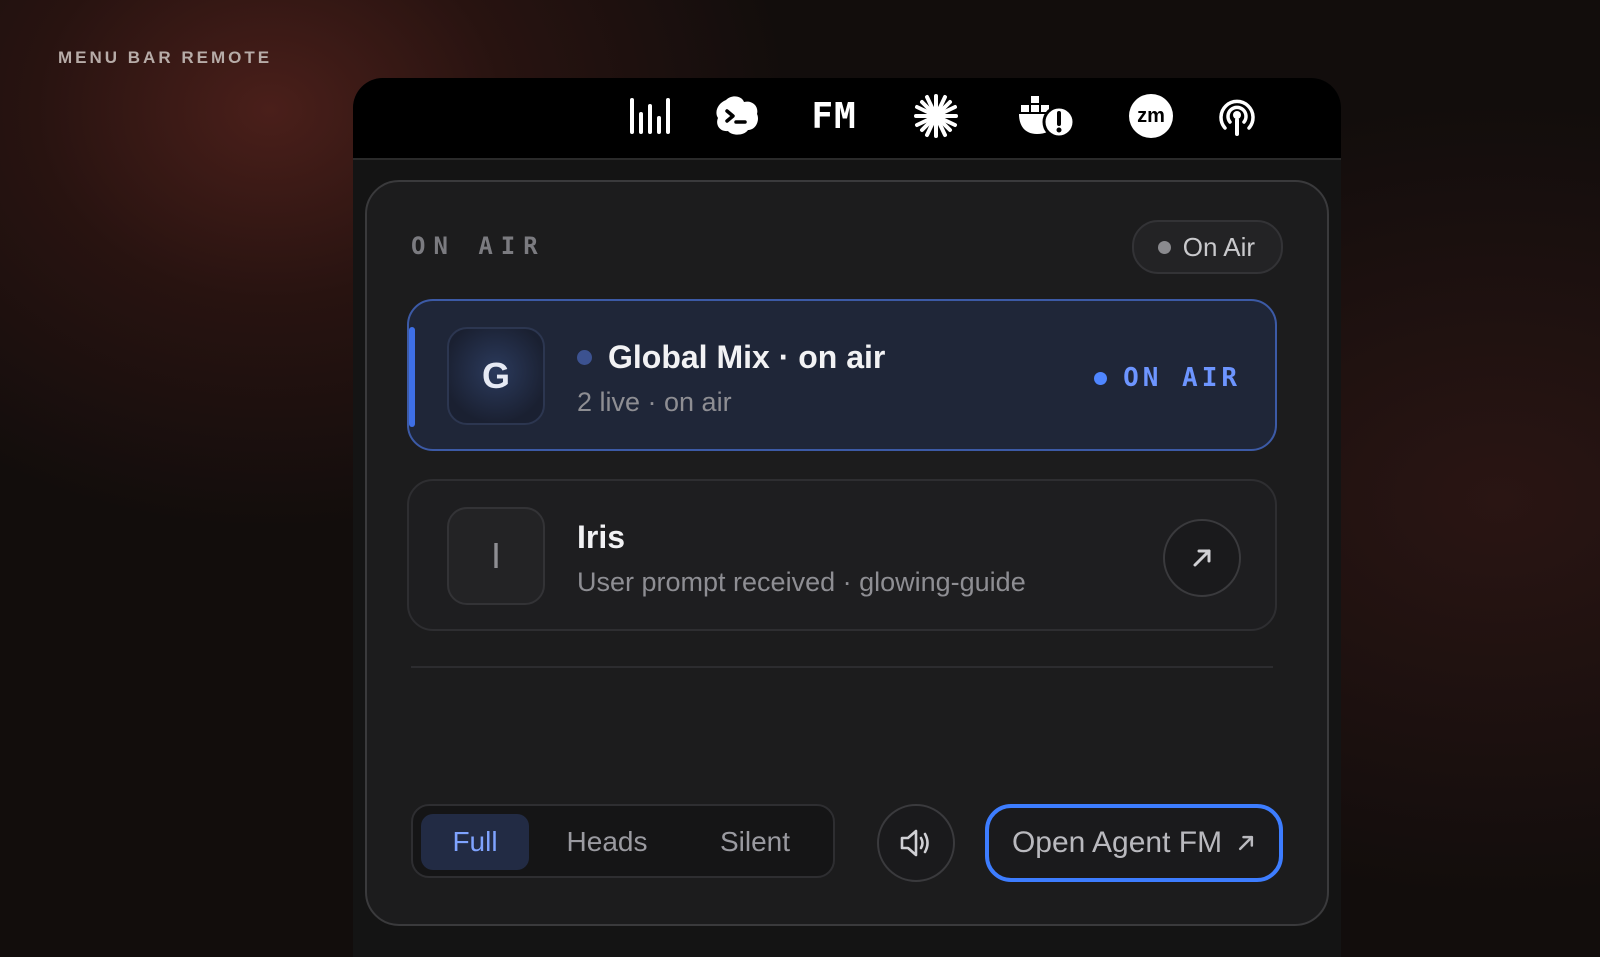  I want to click on row-subtitle: 2 live · on air, so click(654, 402).